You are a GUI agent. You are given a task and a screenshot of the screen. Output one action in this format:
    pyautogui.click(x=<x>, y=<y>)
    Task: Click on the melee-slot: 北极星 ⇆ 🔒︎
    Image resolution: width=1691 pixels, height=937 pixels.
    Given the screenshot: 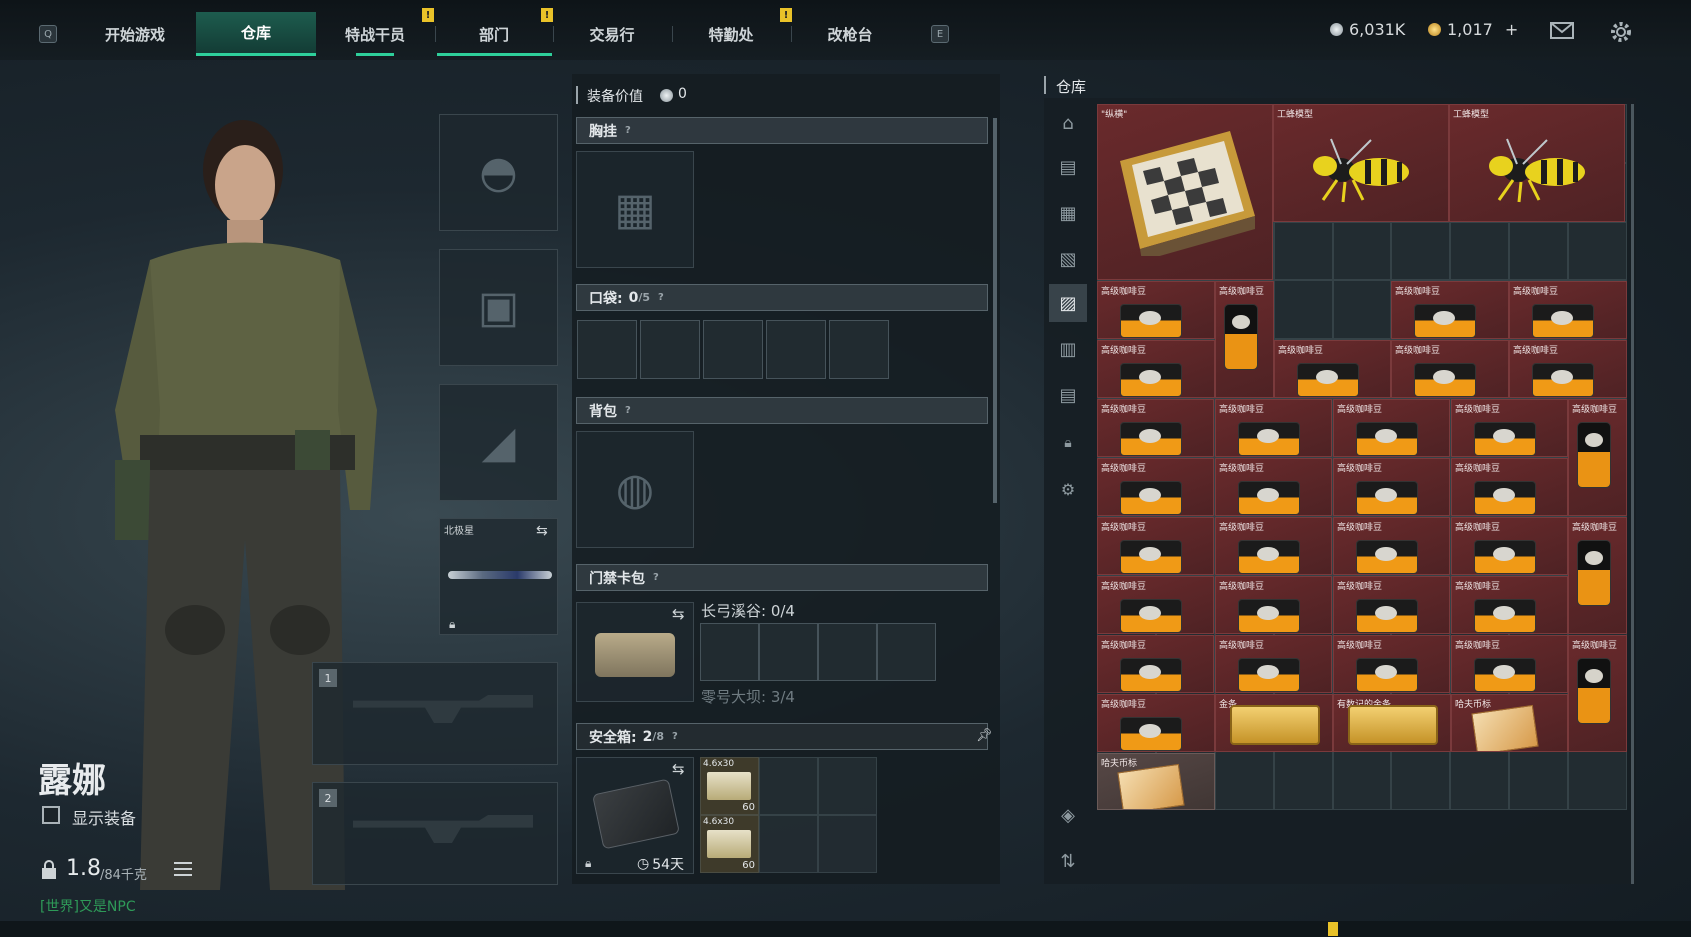 What is the action you would take?
    pyautogui.click(x=498, y=576)
    